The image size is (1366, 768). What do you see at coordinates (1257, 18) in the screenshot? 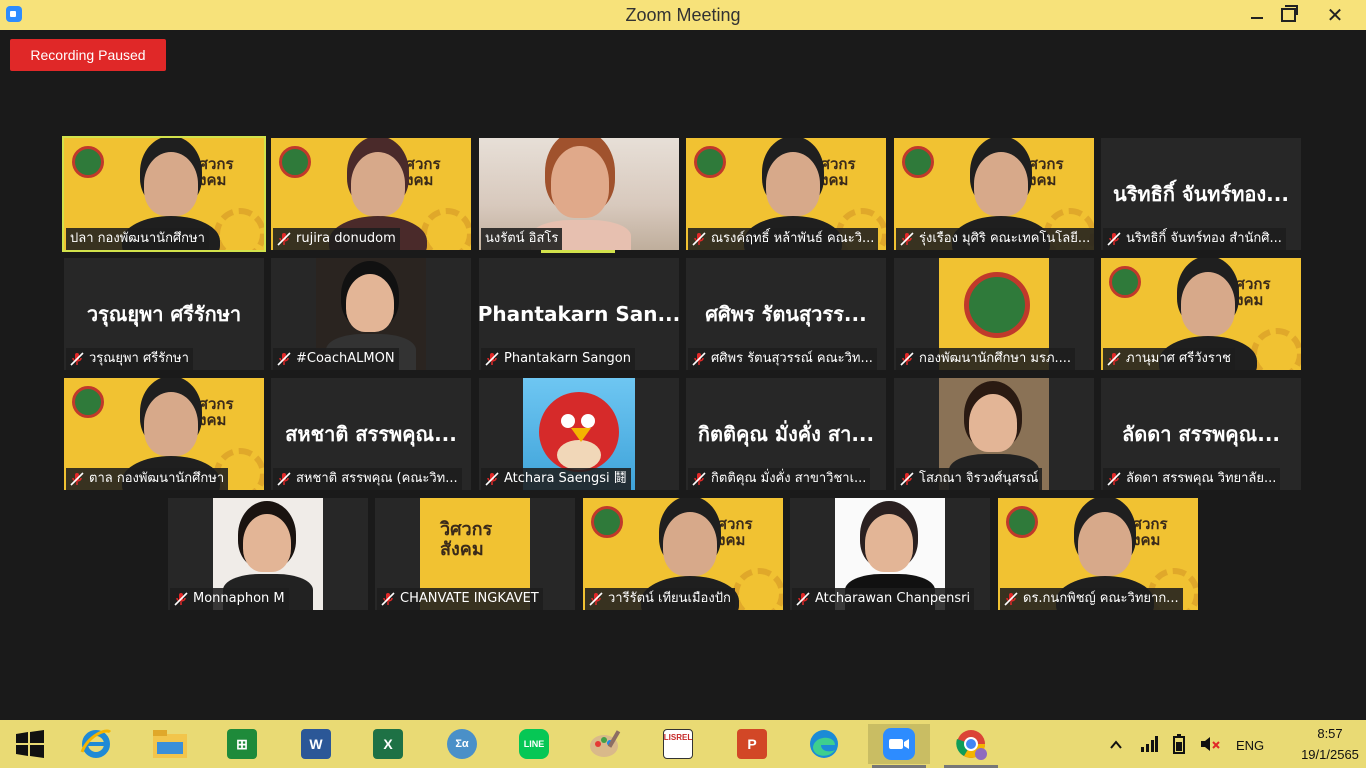
I see `minimize-icon` at bounding box center [1257, 18].